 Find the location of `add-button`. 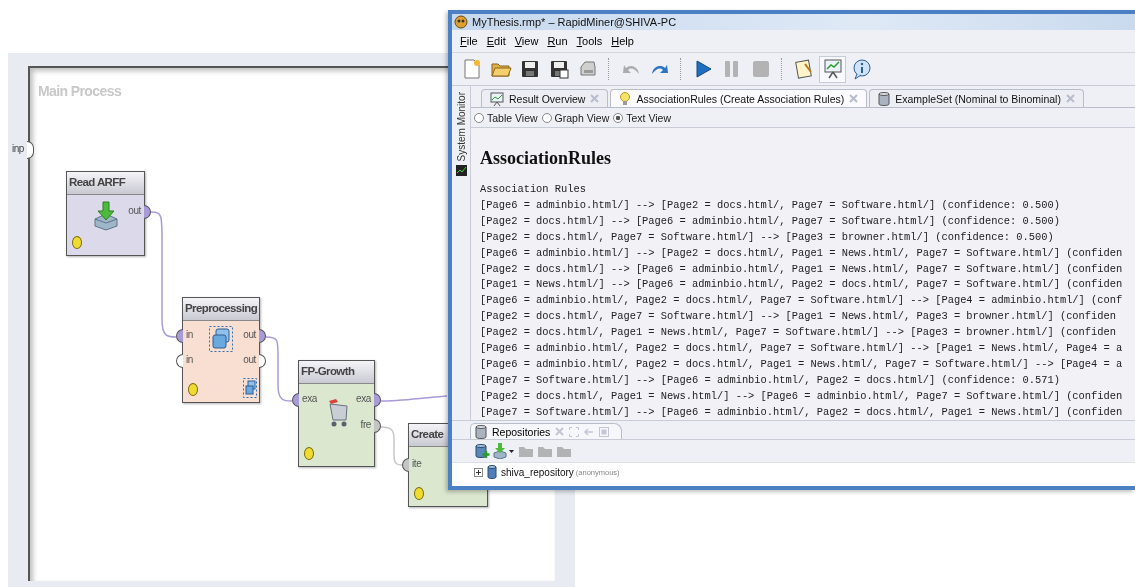

add-button is located at coordinates (482, 451).